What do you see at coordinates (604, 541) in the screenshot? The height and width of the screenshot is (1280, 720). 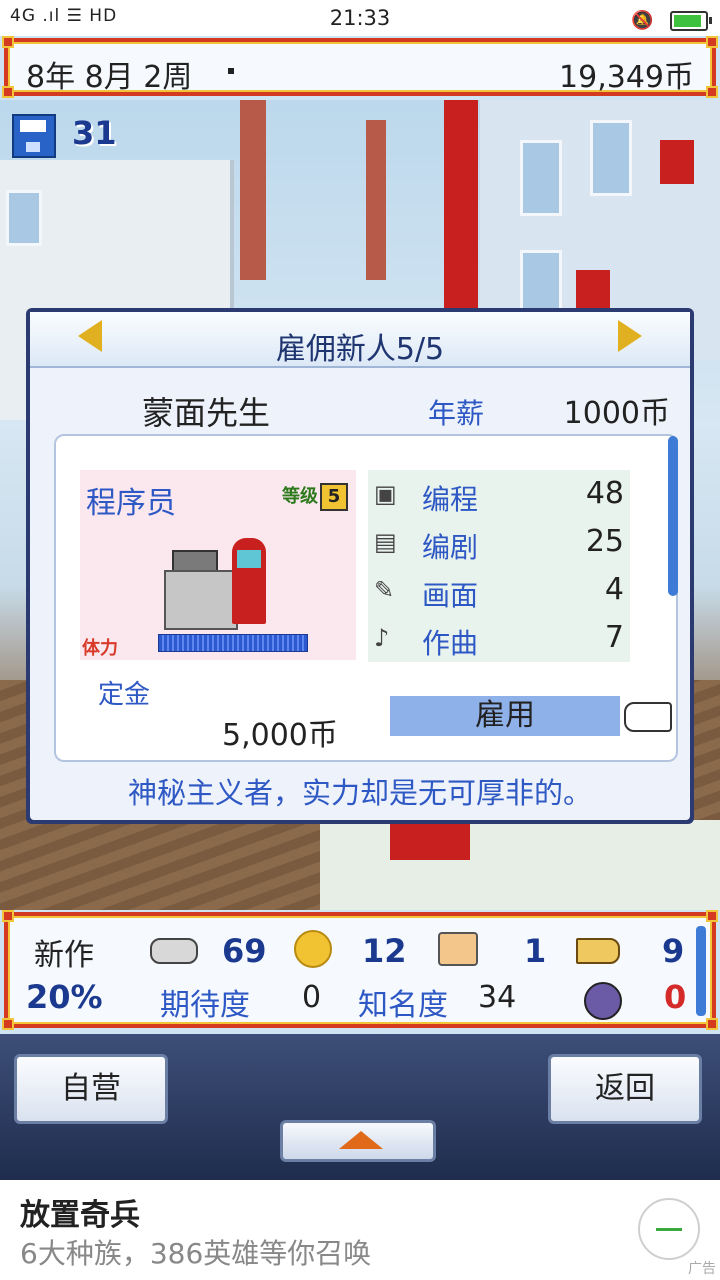 I see `stat-value: 25` at bounding box center [604, 541].